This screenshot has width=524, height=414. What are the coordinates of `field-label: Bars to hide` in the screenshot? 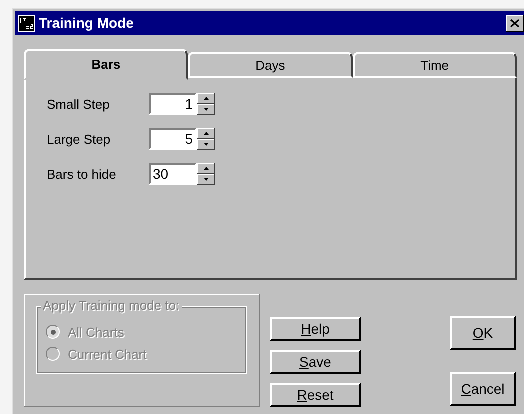 It's located at (82, 174).